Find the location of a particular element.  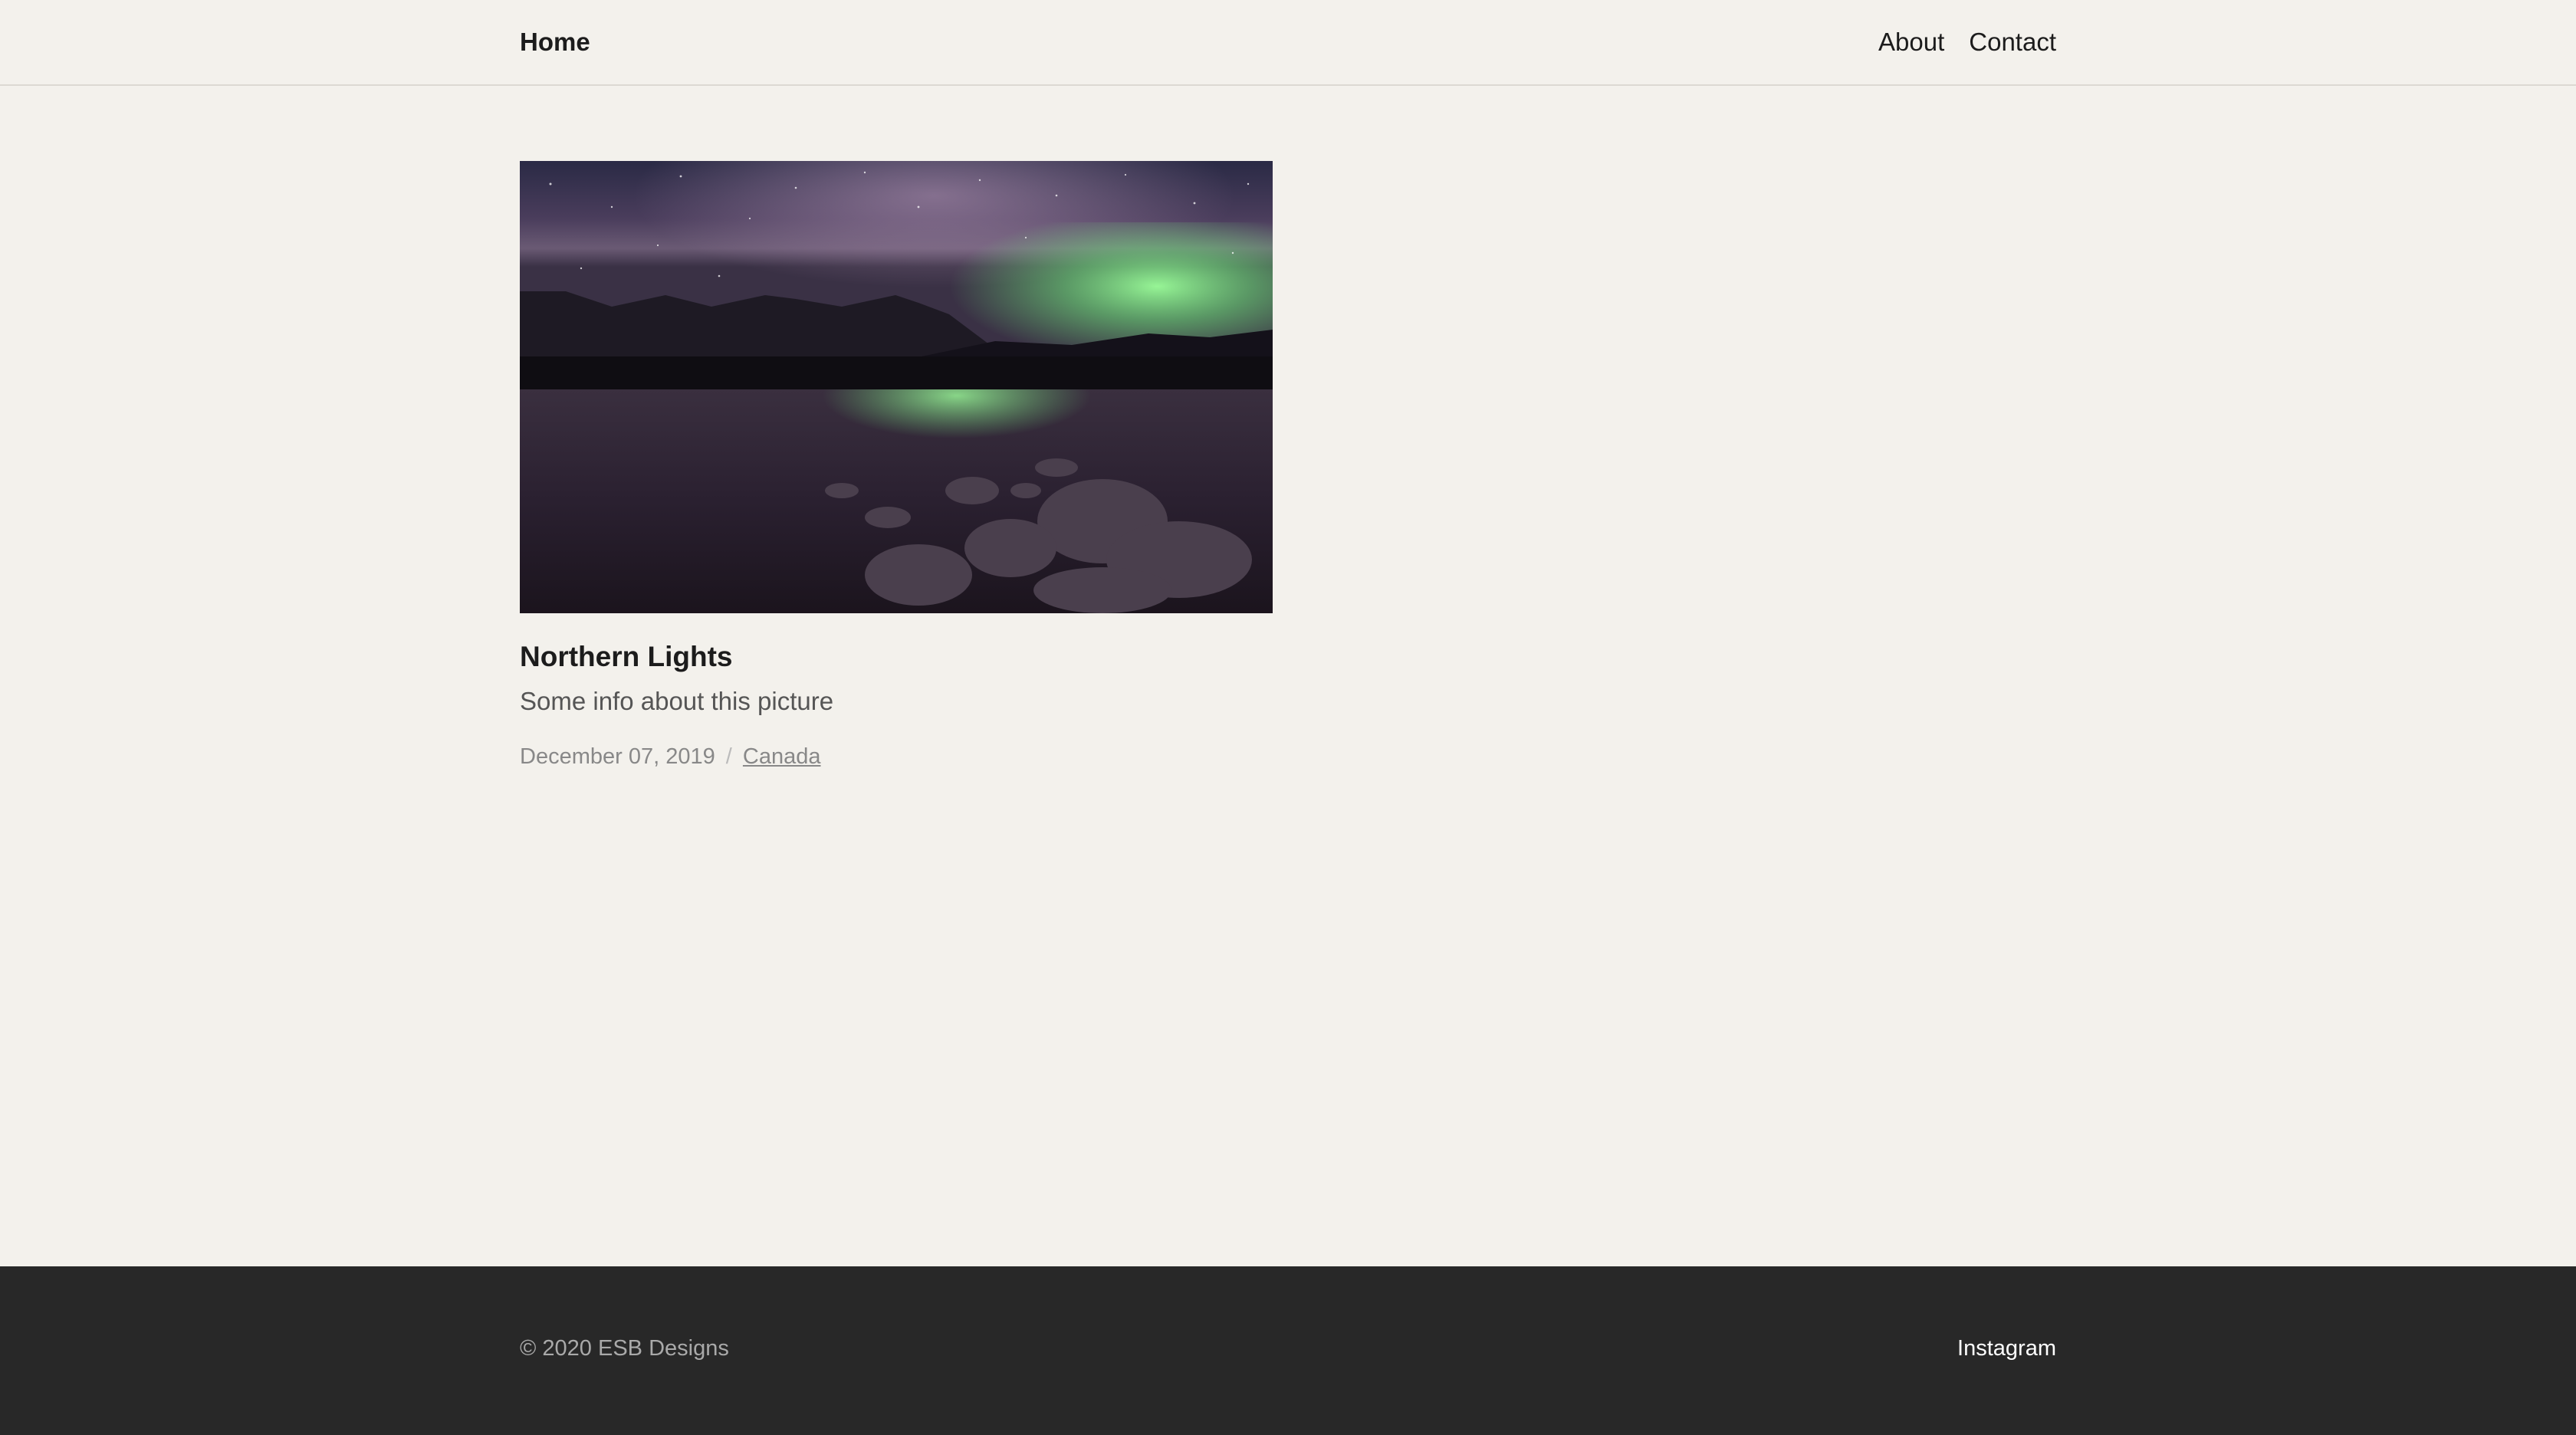

post-image is located at coordinates (896, 387).